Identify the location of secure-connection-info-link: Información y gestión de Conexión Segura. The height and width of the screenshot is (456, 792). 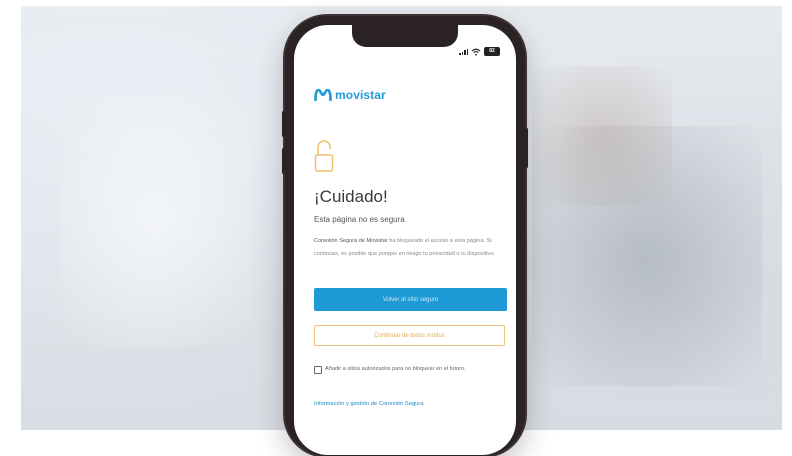
(369, 404).